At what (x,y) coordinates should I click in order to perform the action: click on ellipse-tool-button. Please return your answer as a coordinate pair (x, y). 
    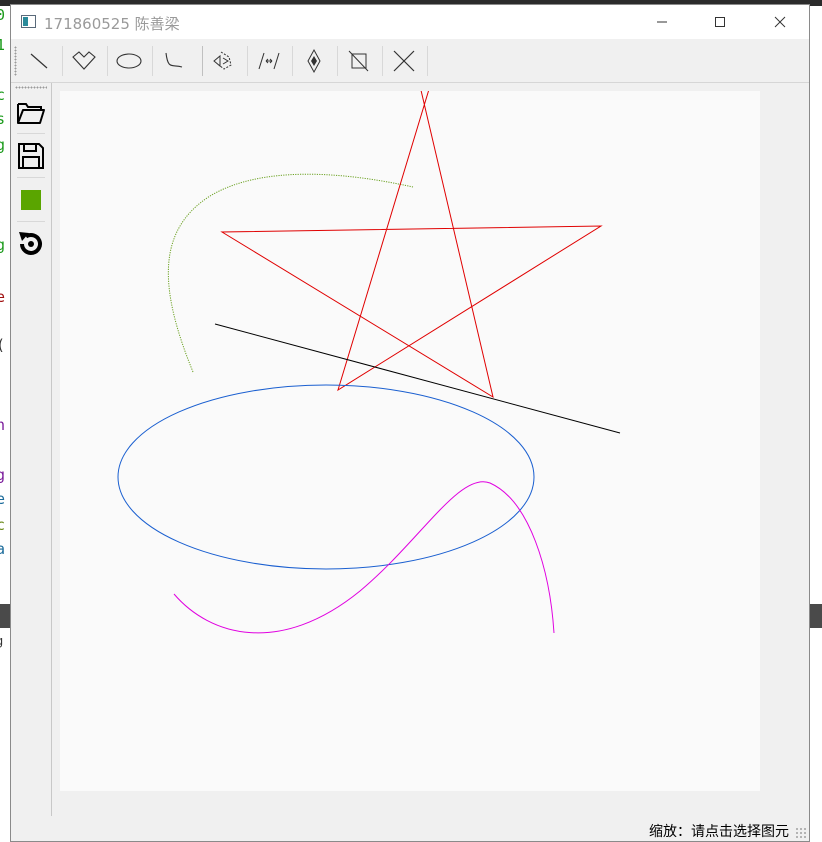
    Looking at the image, I should click on (129, 61).